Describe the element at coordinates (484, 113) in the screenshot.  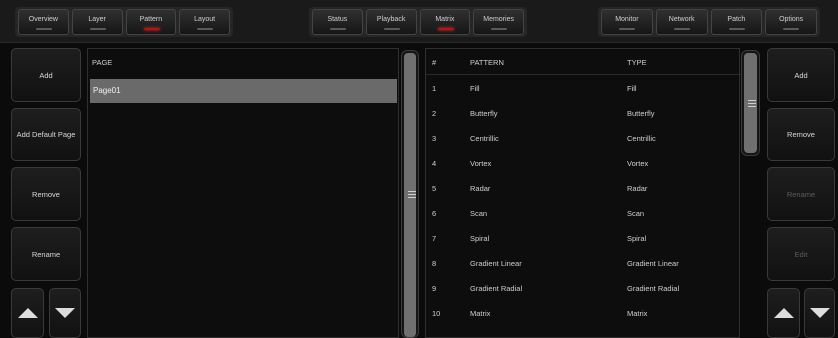
I see `row-pattern: Butterfly` at that location.